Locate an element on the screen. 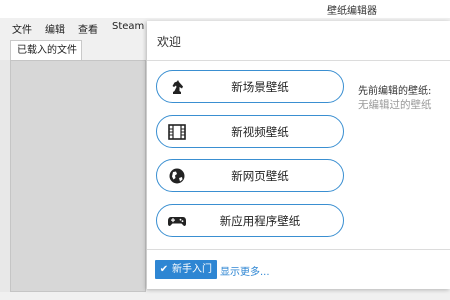  dialog-title: 欢迎 is located at coordinates (169, 42).